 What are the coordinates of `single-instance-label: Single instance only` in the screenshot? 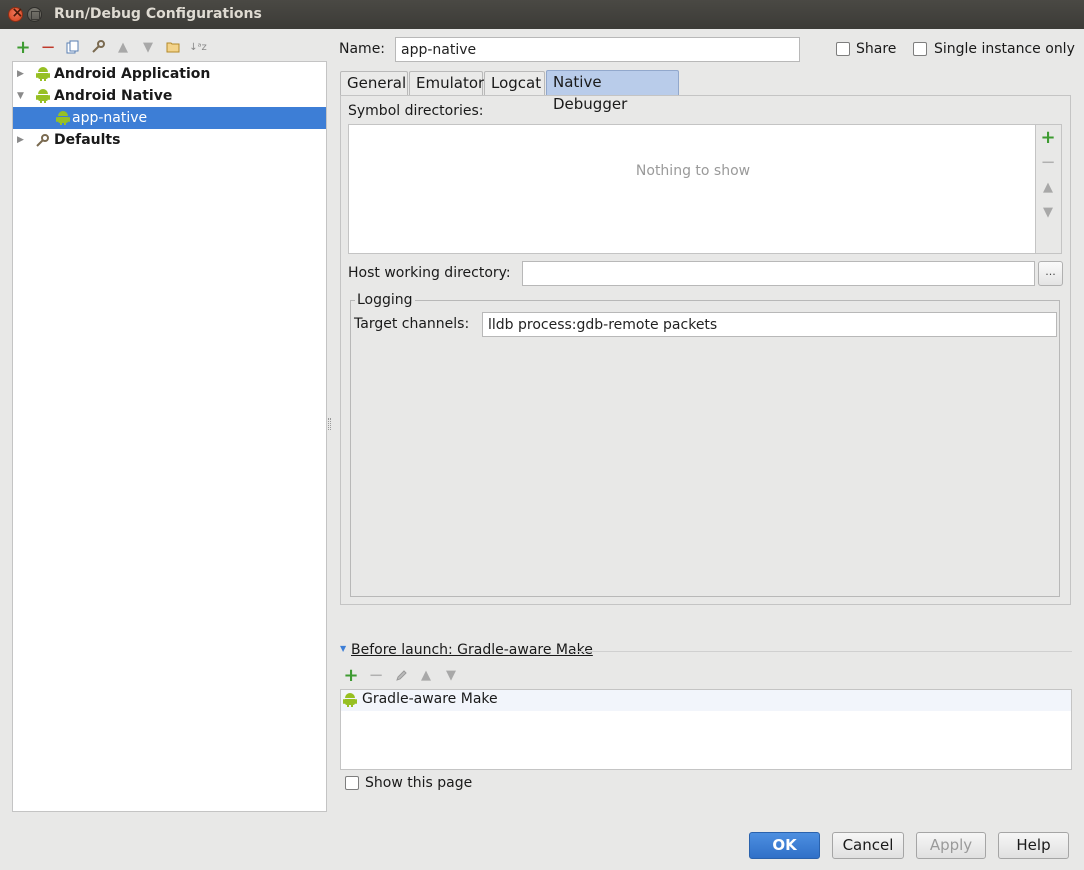 It's located at (1004, 49).